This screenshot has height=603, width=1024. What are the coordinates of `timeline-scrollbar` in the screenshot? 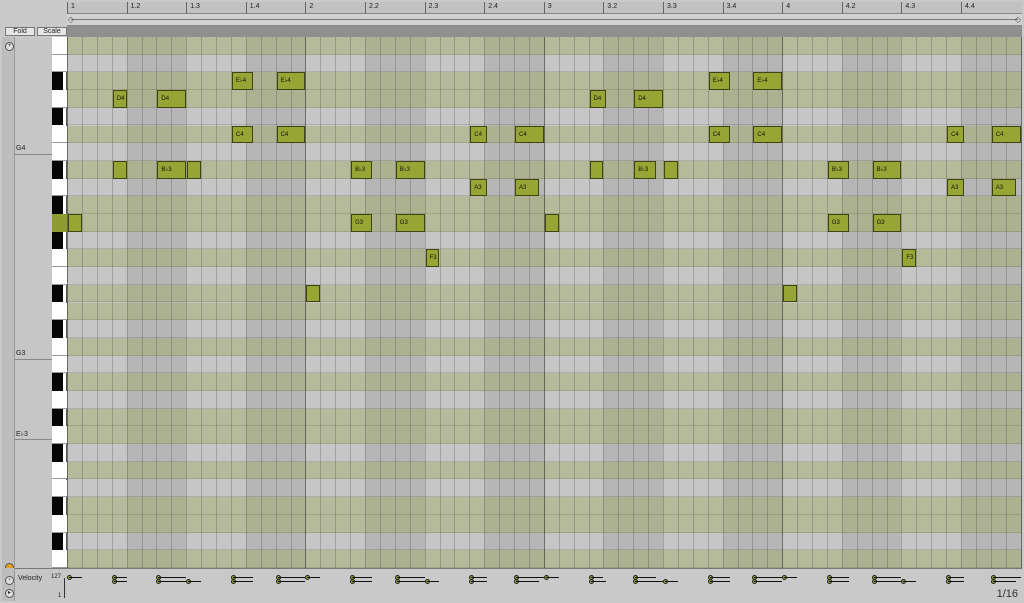 It's located at (544, 31).